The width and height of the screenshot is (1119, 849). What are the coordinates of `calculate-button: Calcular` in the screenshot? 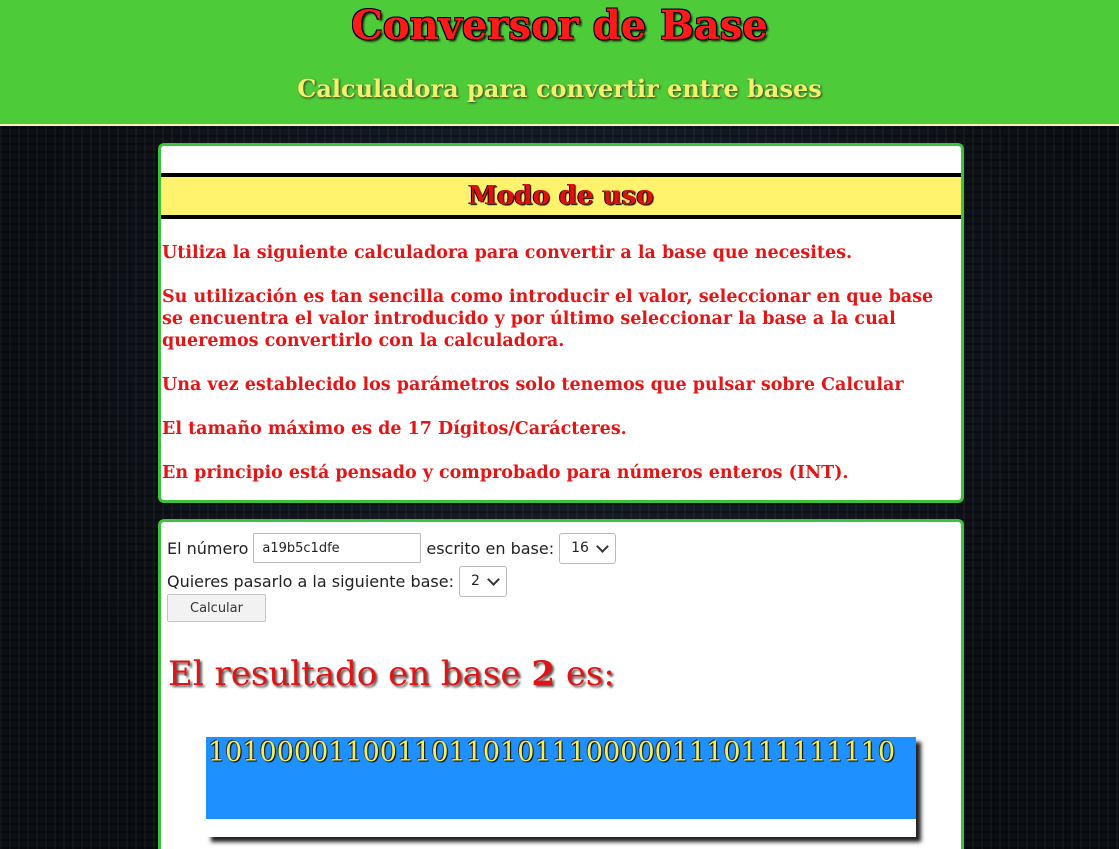 It's located at (216, 608).